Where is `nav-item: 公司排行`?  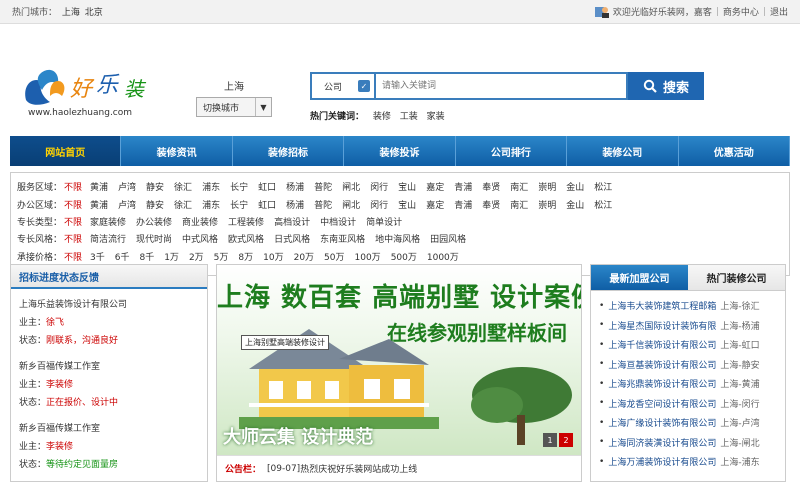
nav-item: 公司排行 is located at coordinates (512, 151).